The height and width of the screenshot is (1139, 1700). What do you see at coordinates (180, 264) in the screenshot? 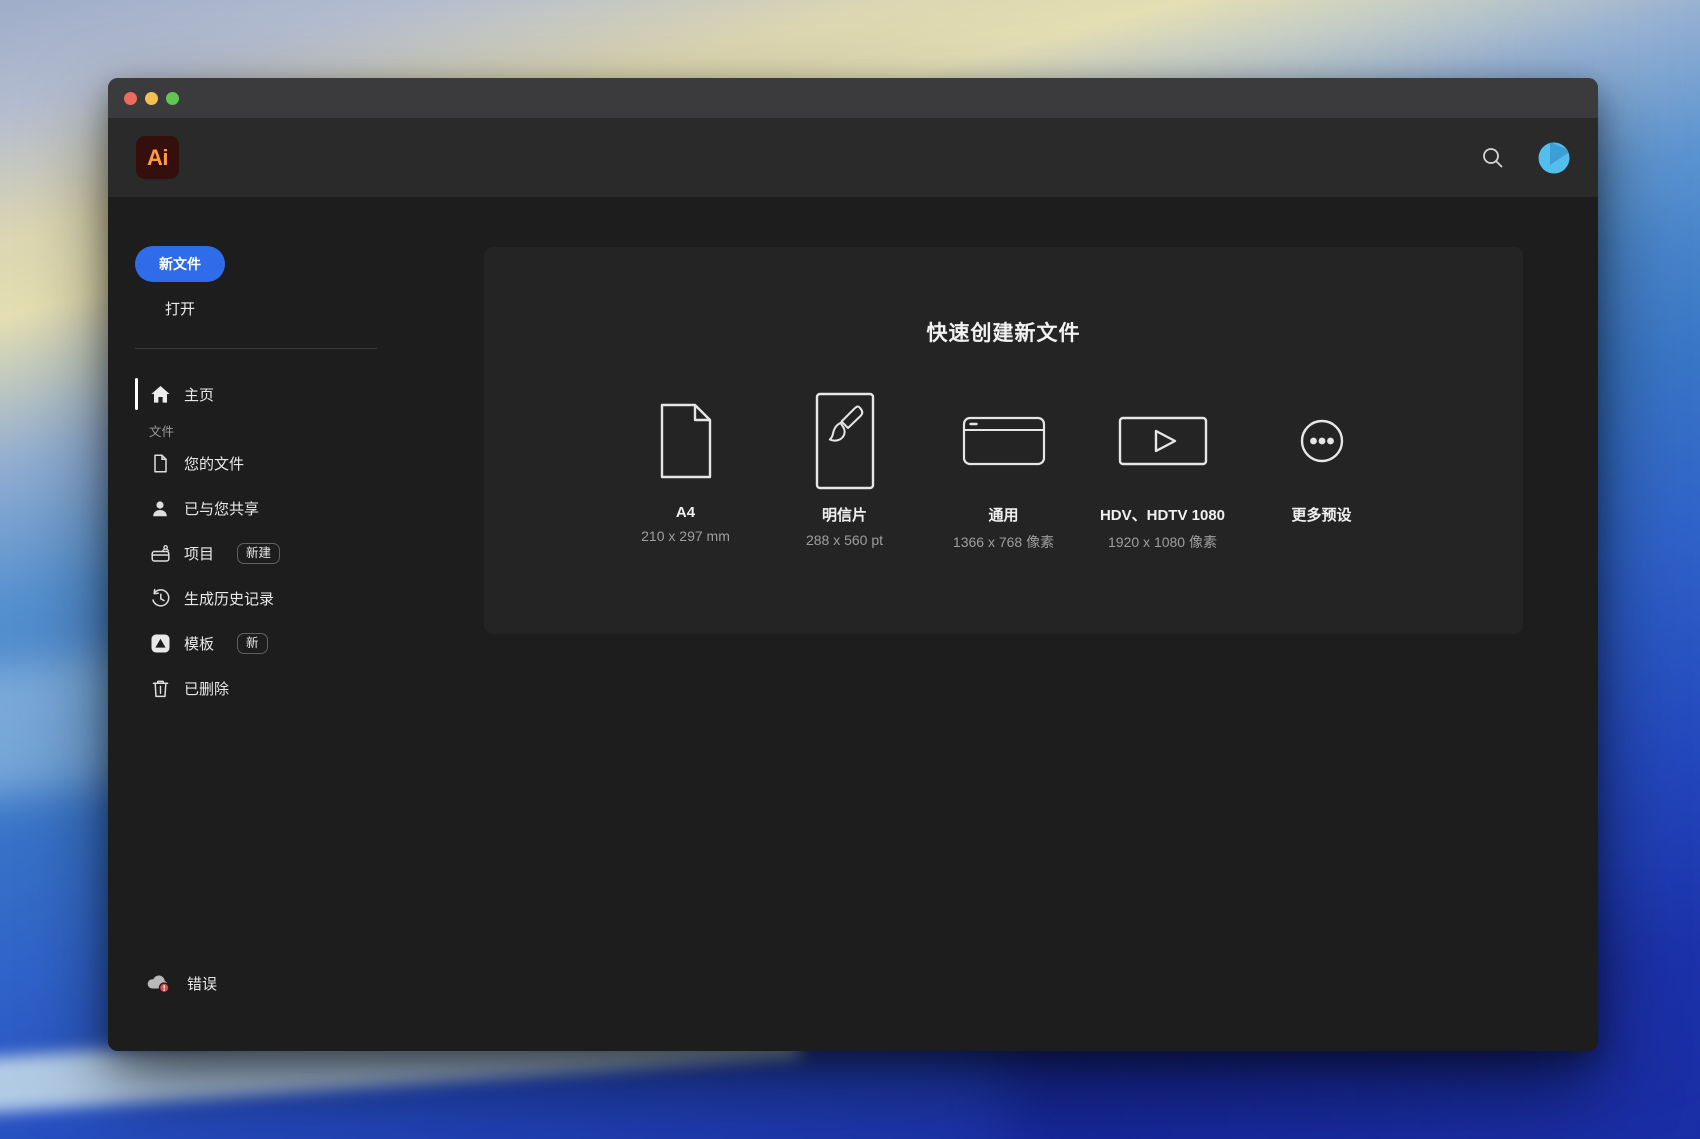
I see `new-file-button: 新文件` at bounding box center [180, 264].